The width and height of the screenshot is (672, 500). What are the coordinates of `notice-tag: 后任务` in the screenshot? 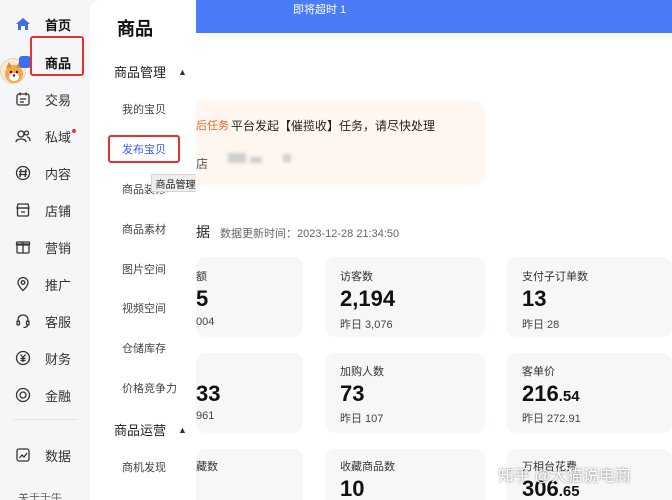 It's located at (212, 126).